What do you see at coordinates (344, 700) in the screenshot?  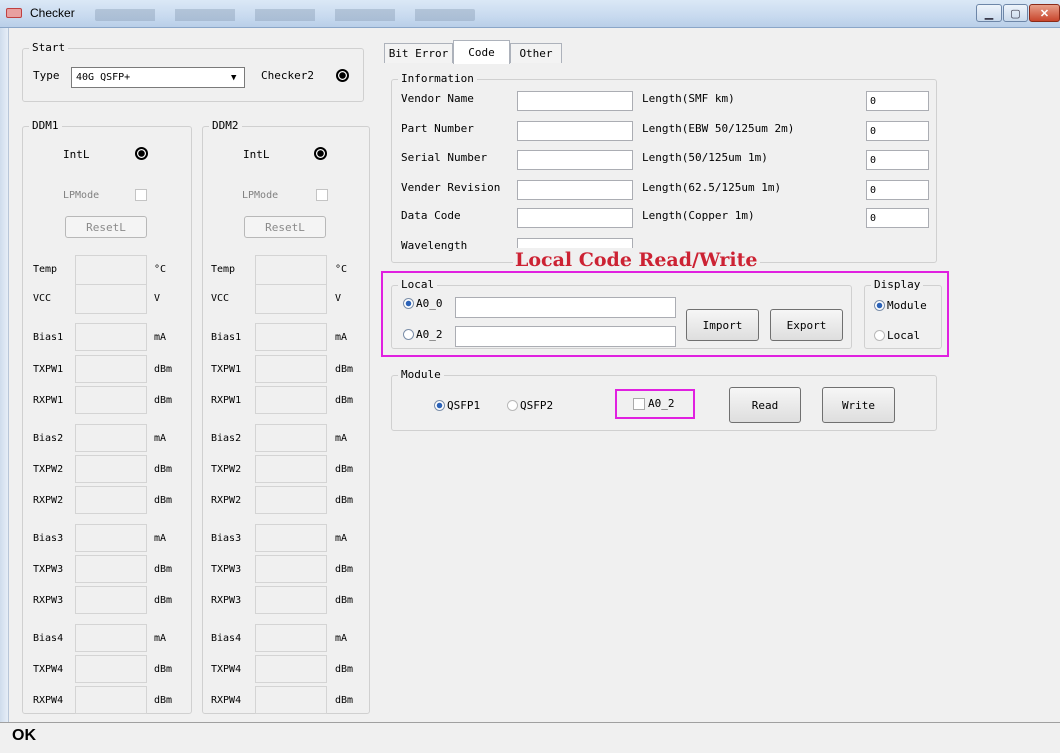 I see `ddm2-rxpw4-unit: dBm` at bounding box center [344, 700].